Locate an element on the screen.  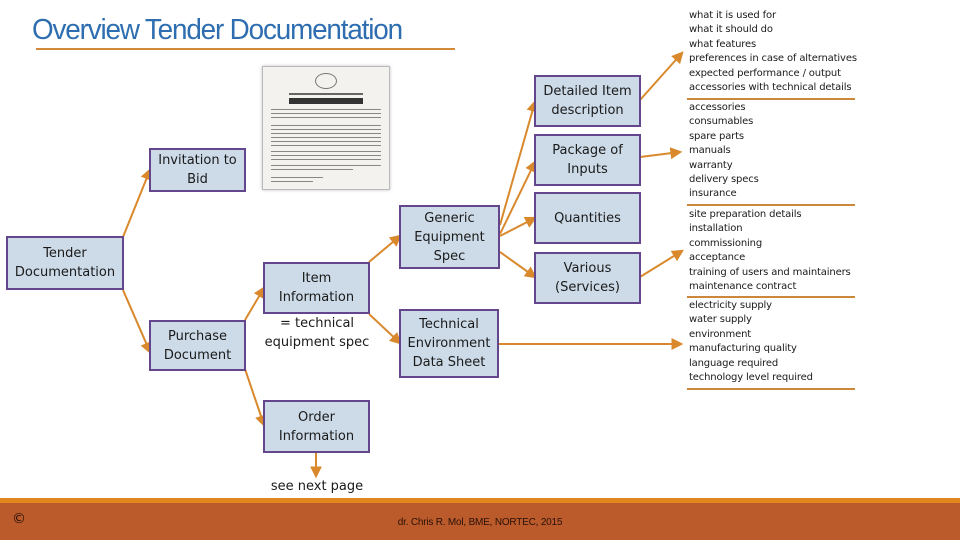
list-item: environment is located at coordinates (720, 334).